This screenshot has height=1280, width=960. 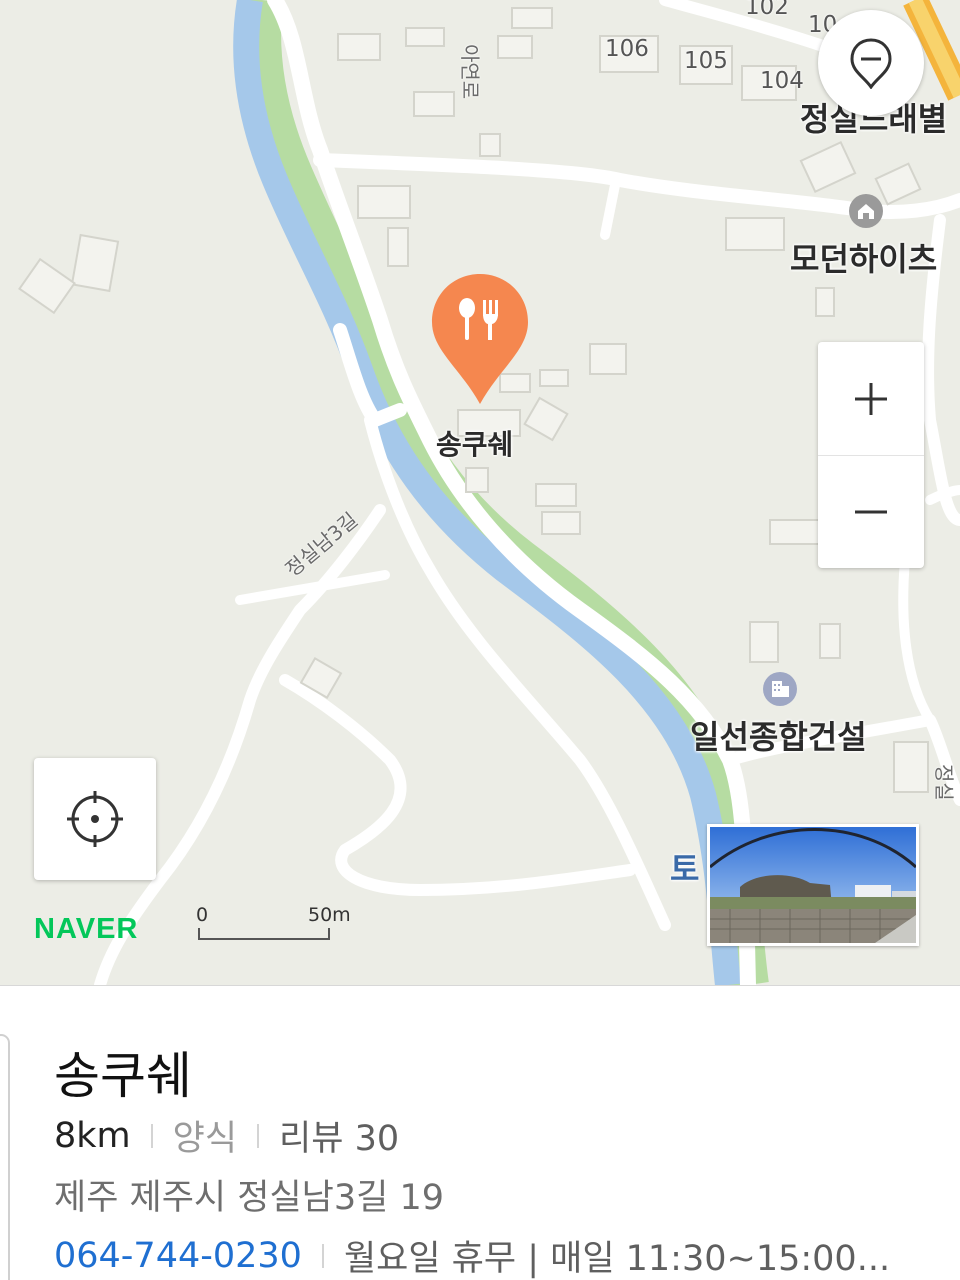 I want to click on location-filter-icon, so click(x=871, y=63).